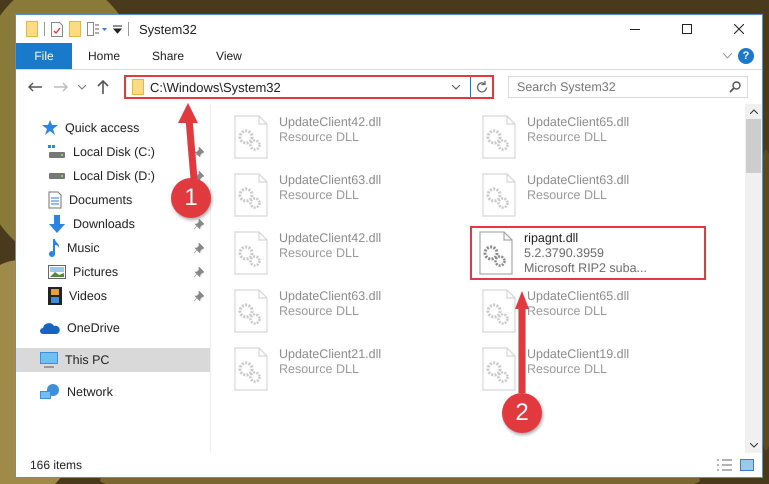 The image size is (769, 484). I want to click on film-icon, so click(55, 296).